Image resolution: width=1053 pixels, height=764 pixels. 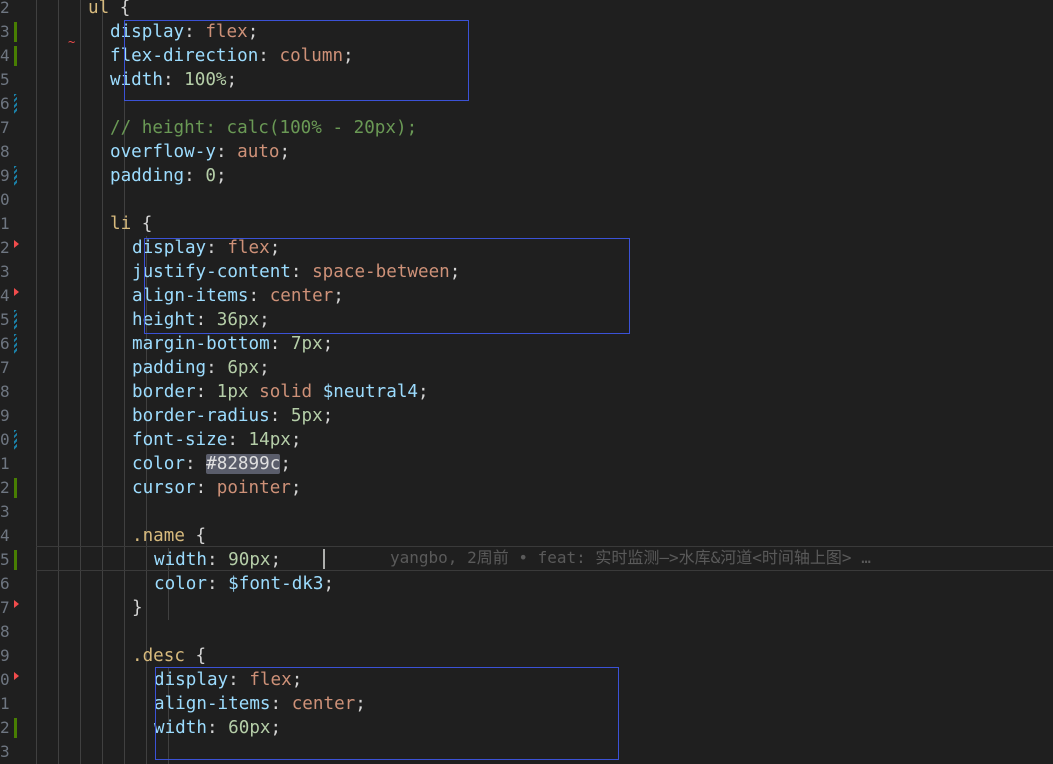 What do you see at coordinates (99, 9) in the screenshot?
I see `code-token: ul` at bounding box center [99, 9].